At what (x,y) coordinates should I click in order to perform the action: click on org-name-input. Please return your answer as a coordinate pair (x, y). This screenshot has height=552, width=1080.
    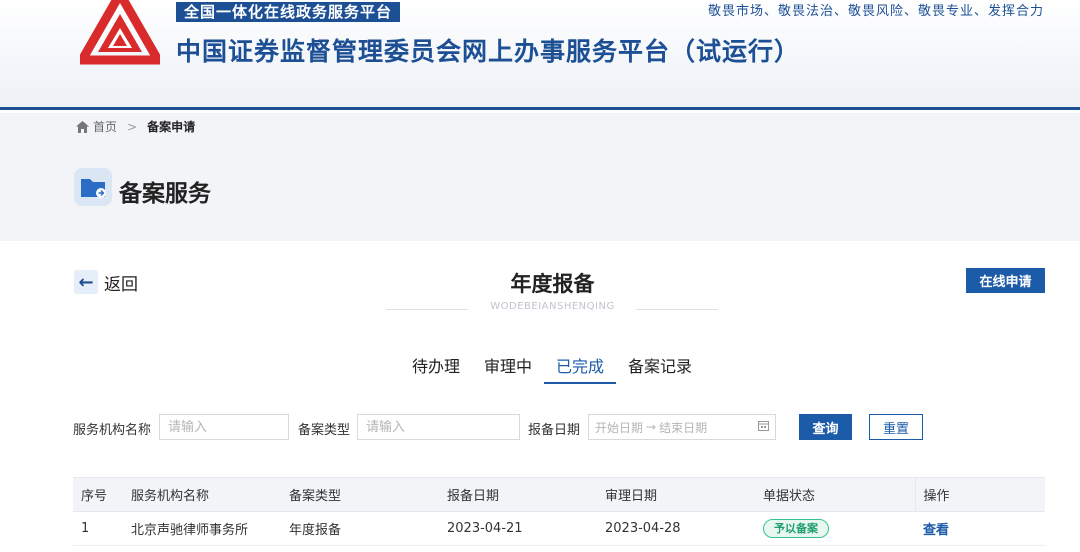
    Looking at the image, I should click on (224, 427).